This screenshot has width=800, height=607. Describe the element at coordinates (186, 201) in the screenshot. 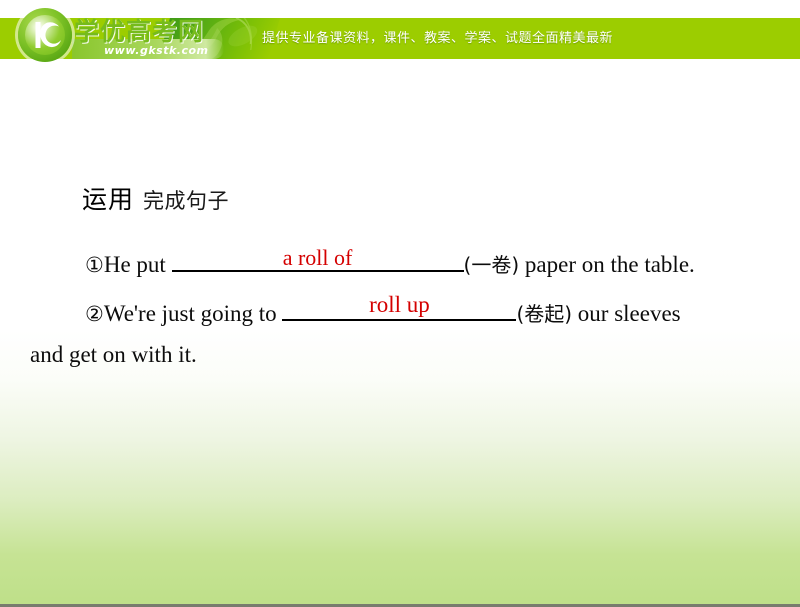

I see `heading-subtitle: 完成句子` at that location.